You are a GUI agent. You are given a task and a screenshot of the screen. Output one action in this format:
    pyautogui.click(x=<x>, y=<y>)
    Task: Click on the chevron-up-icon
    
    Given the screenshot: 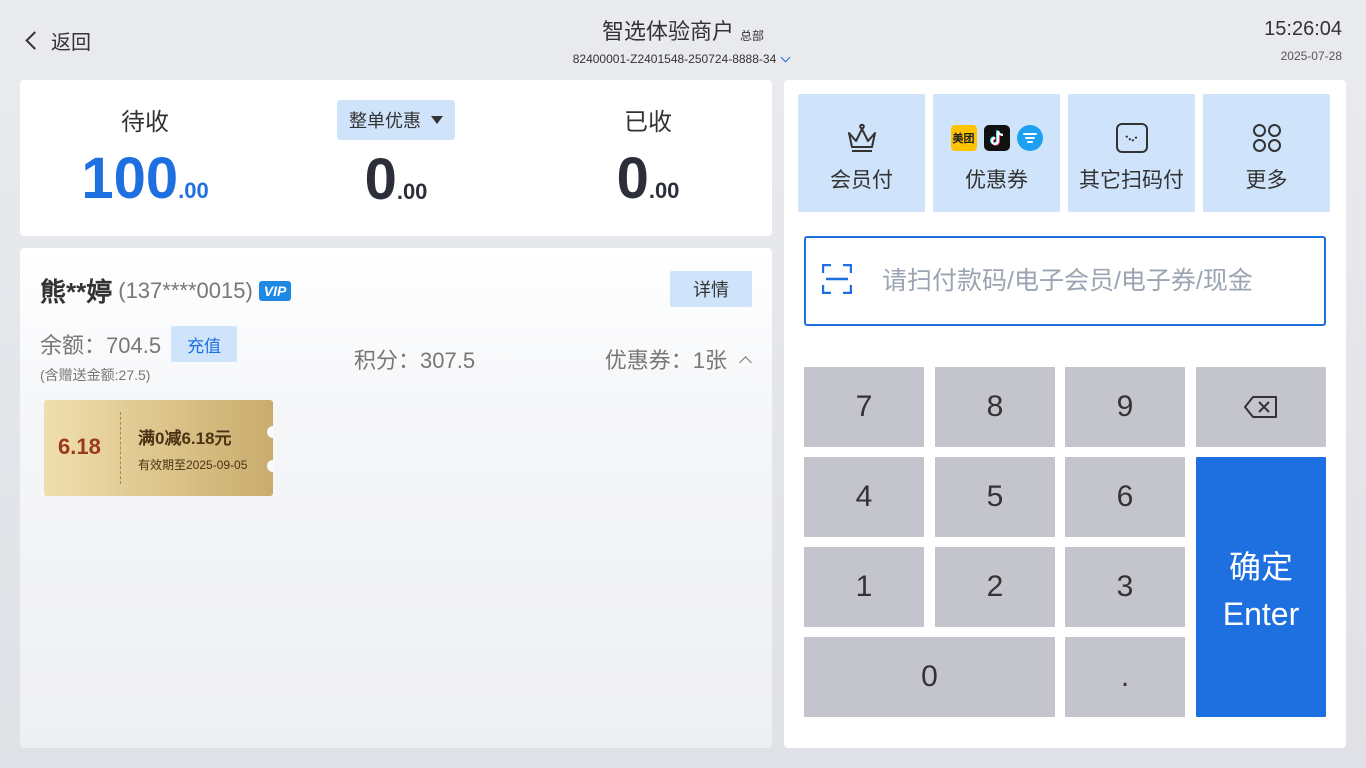 What is the action you would take?
    pyautogui.click(x=745, y=362)
    